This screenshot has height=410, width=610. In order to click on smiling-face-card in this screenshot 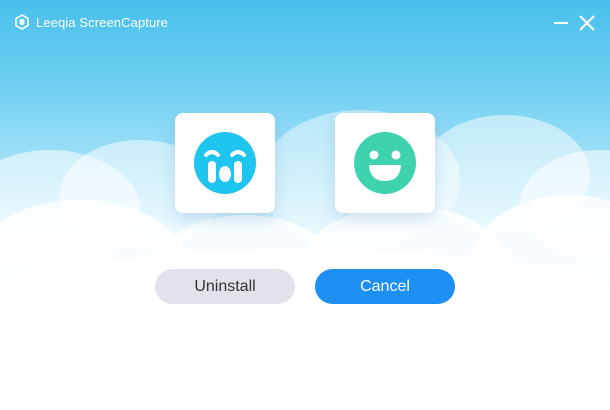, I will do `click(385, 163)`.